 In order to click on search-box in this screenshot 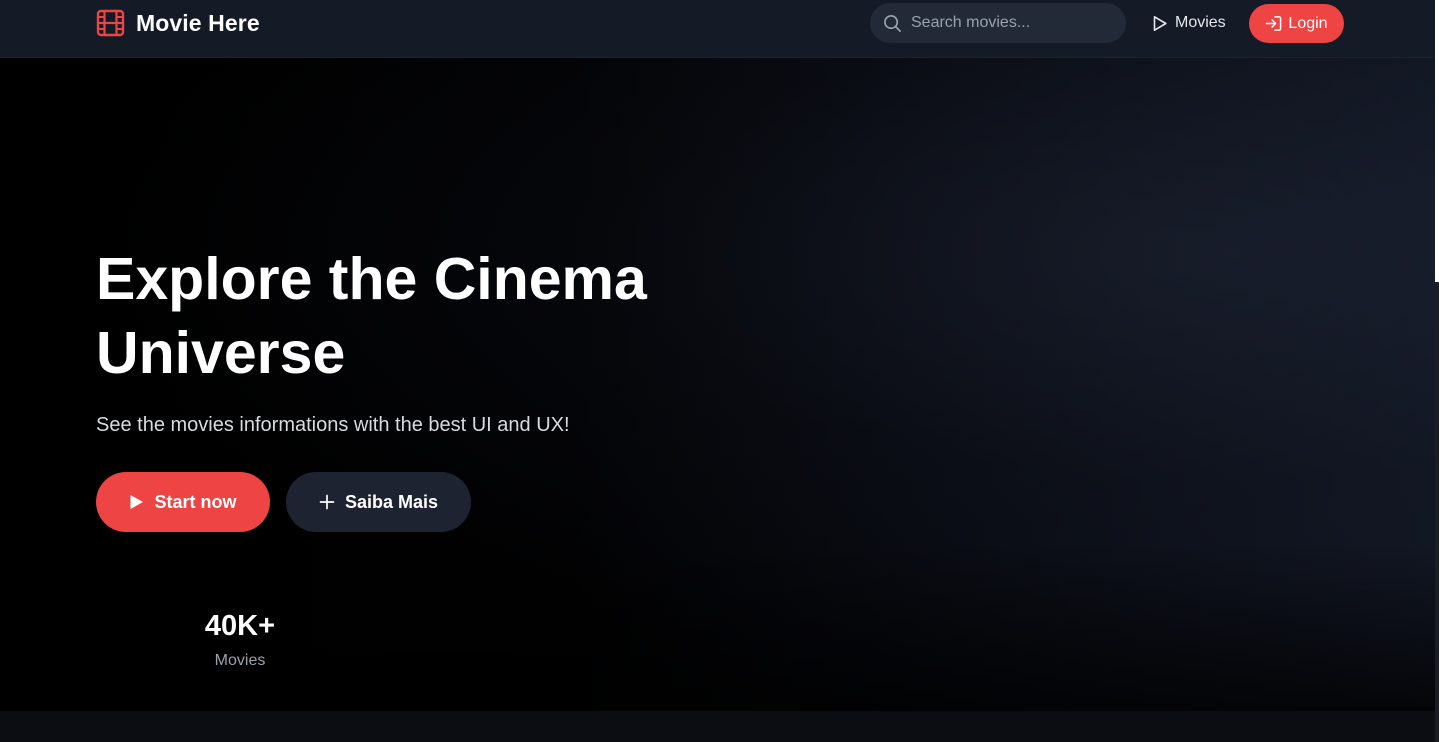, I will do `click(998, 23)`.